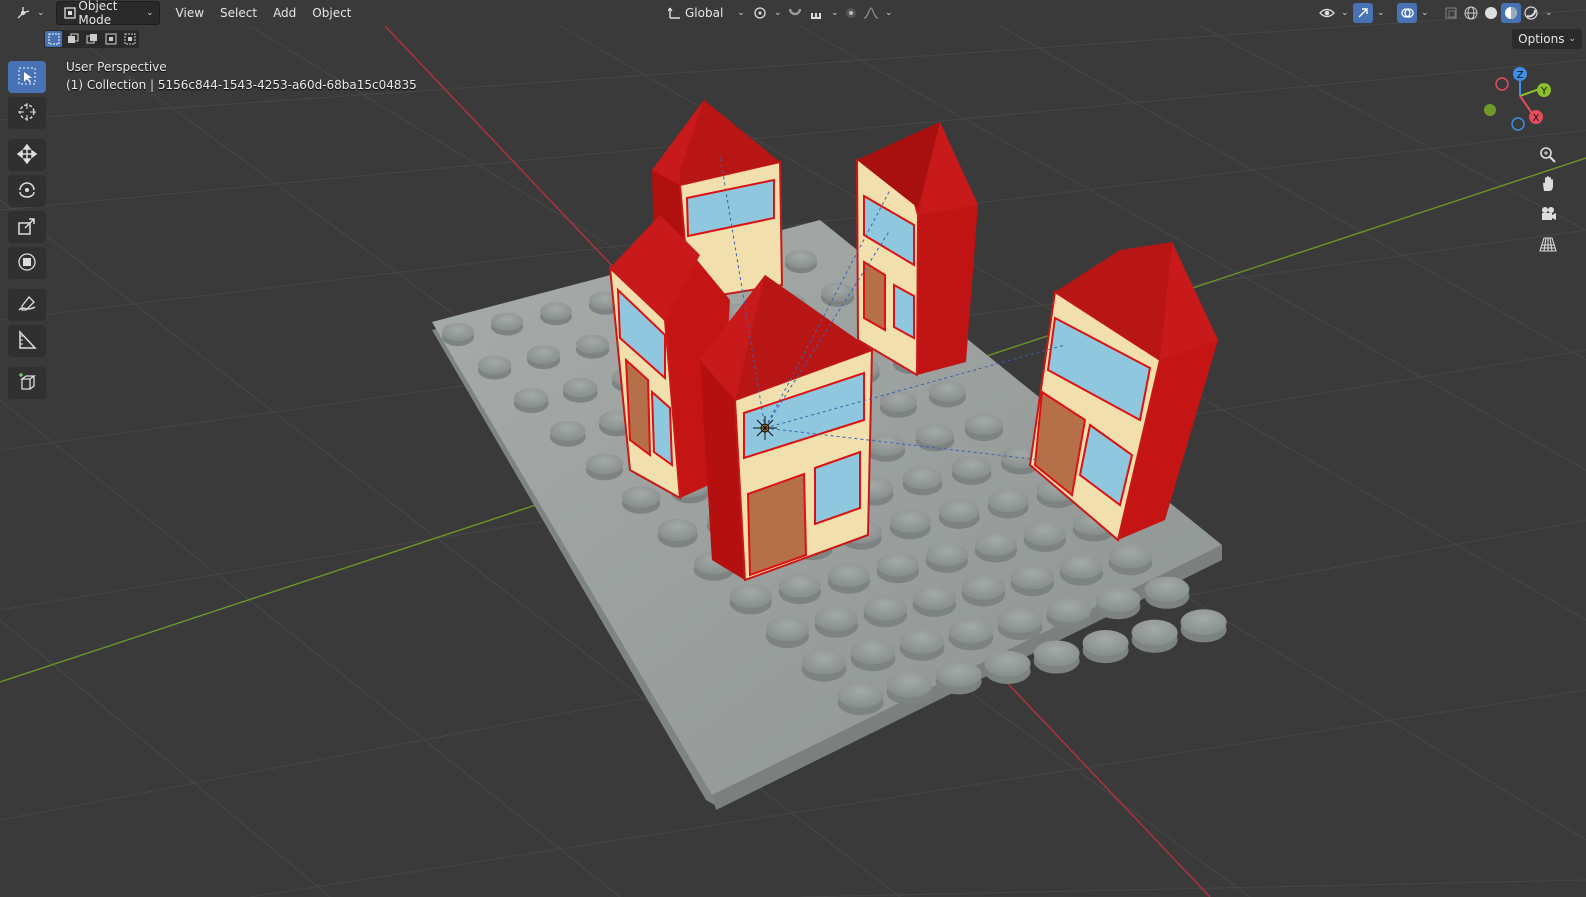  I want to click on shading-rendered-button: ⌄, so click(1537, 13).